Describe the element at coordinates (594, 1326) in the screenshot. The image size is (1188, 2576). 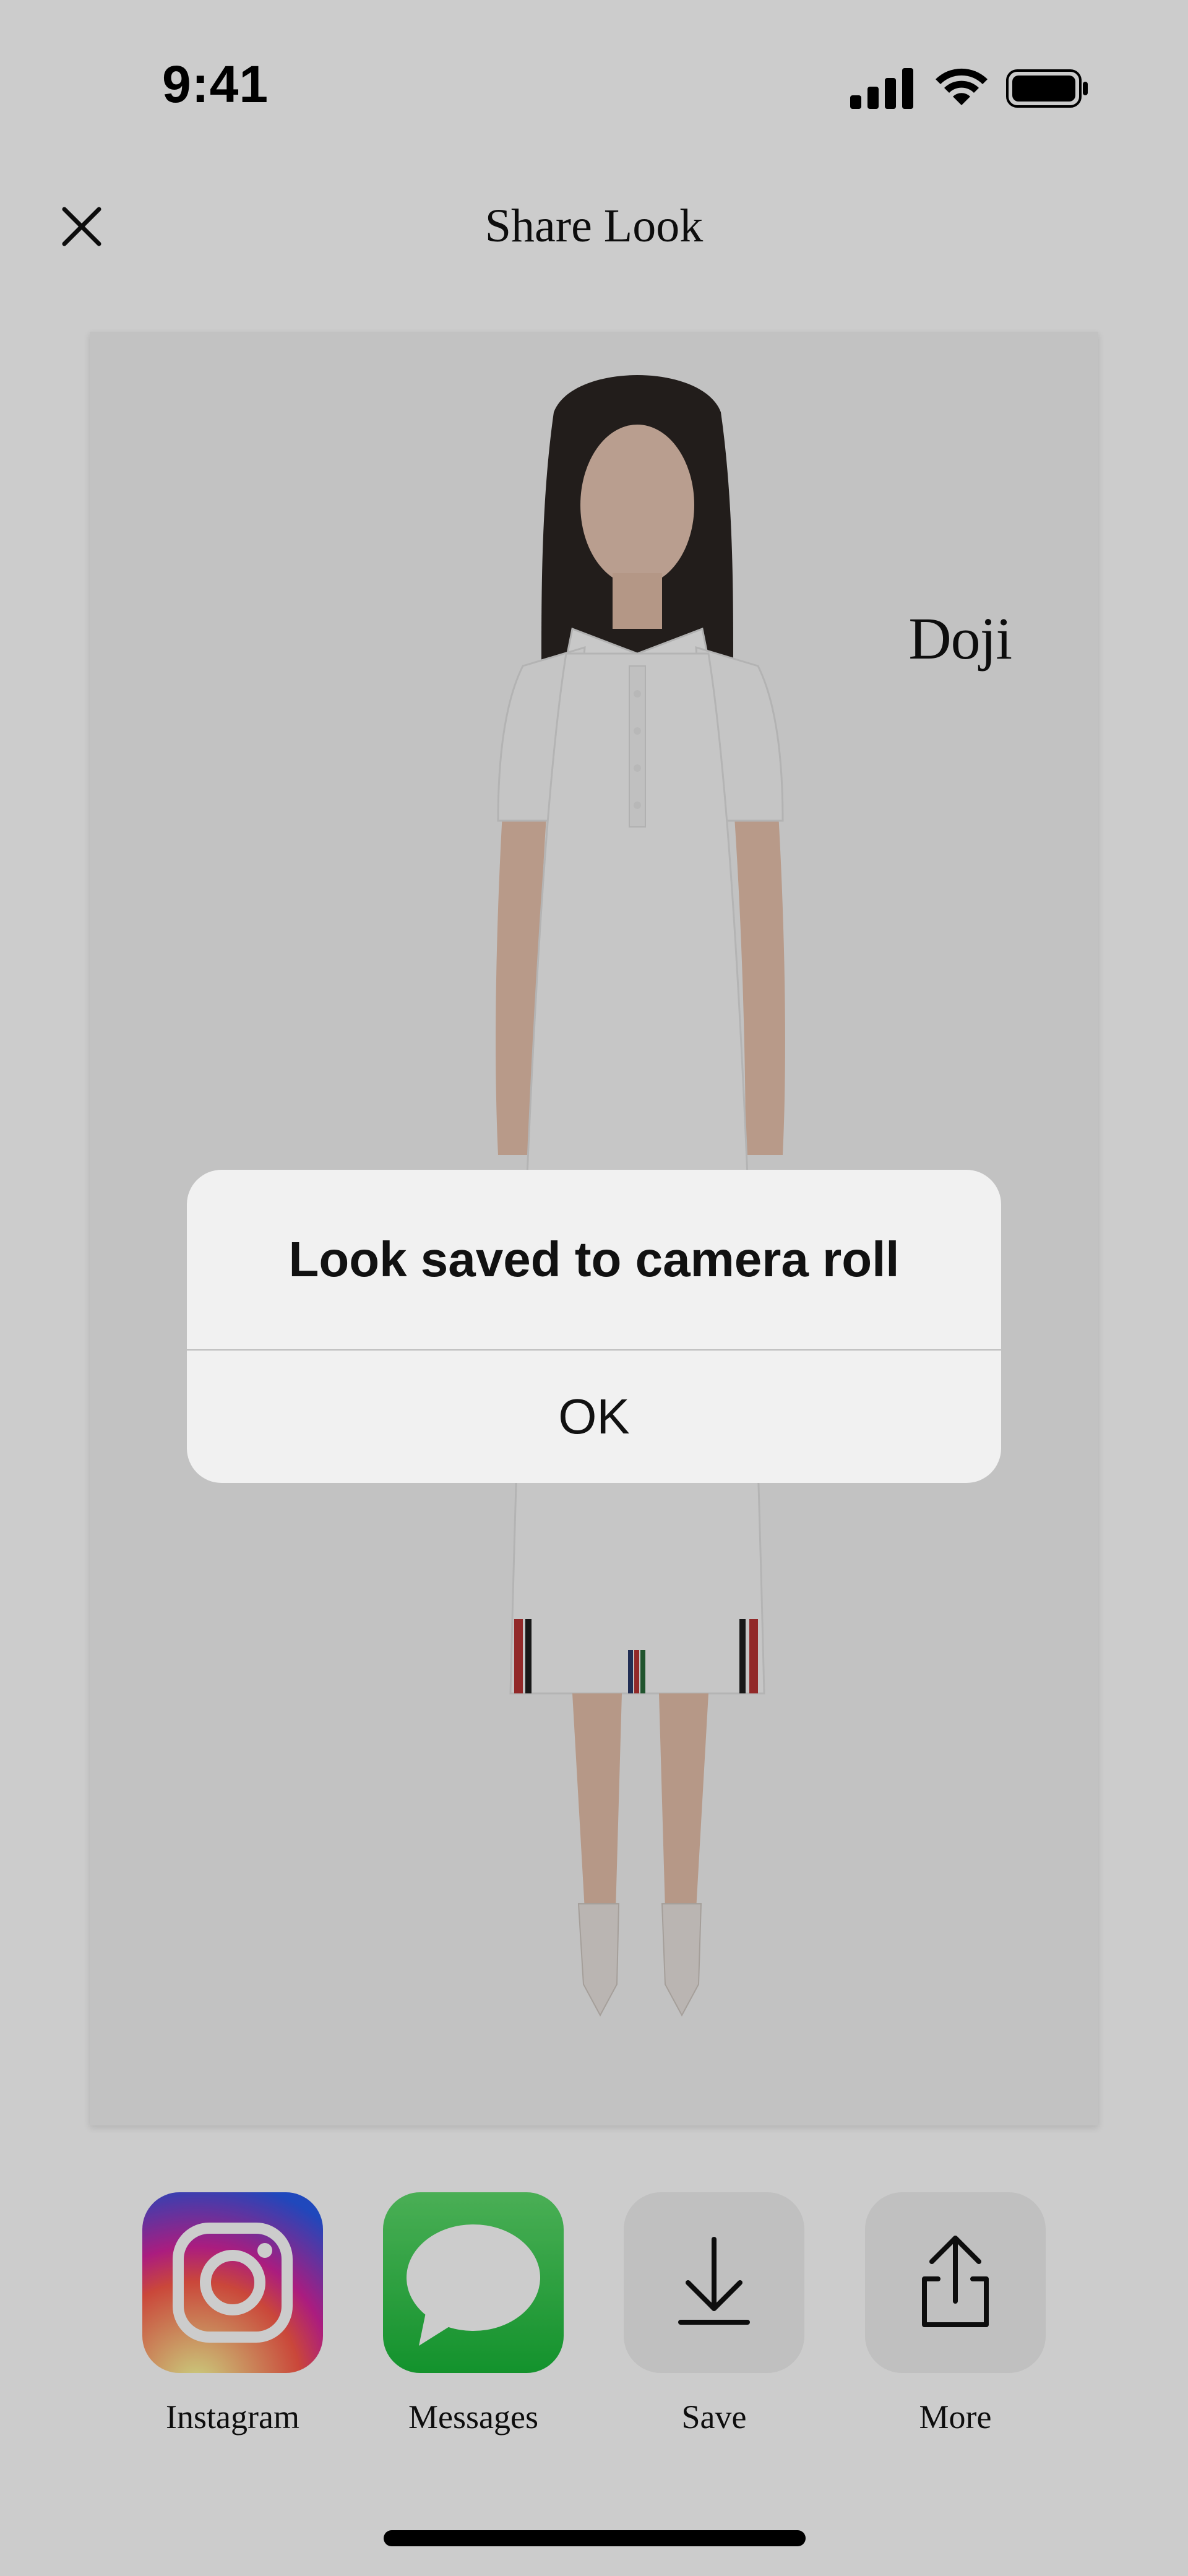
I see `alert-dialog: Look saved to camera roll OK` at that location.